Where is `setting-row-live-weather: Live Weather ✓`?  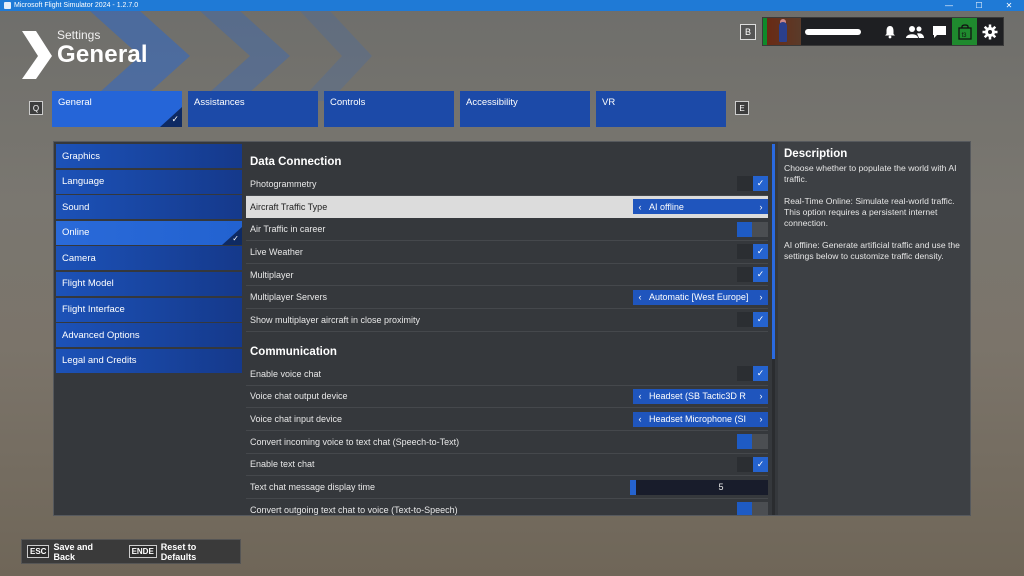
setting-row-live-weather: Live Weather ✓ is located at coordinates (507, 252).